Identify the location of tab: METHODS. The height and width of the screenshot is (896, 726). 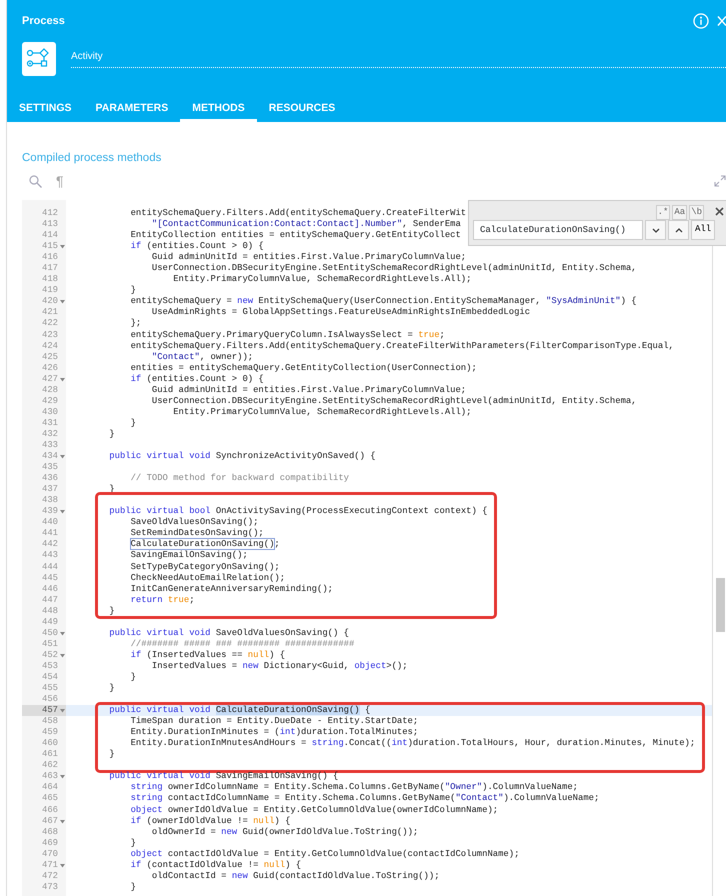
(218, 109).